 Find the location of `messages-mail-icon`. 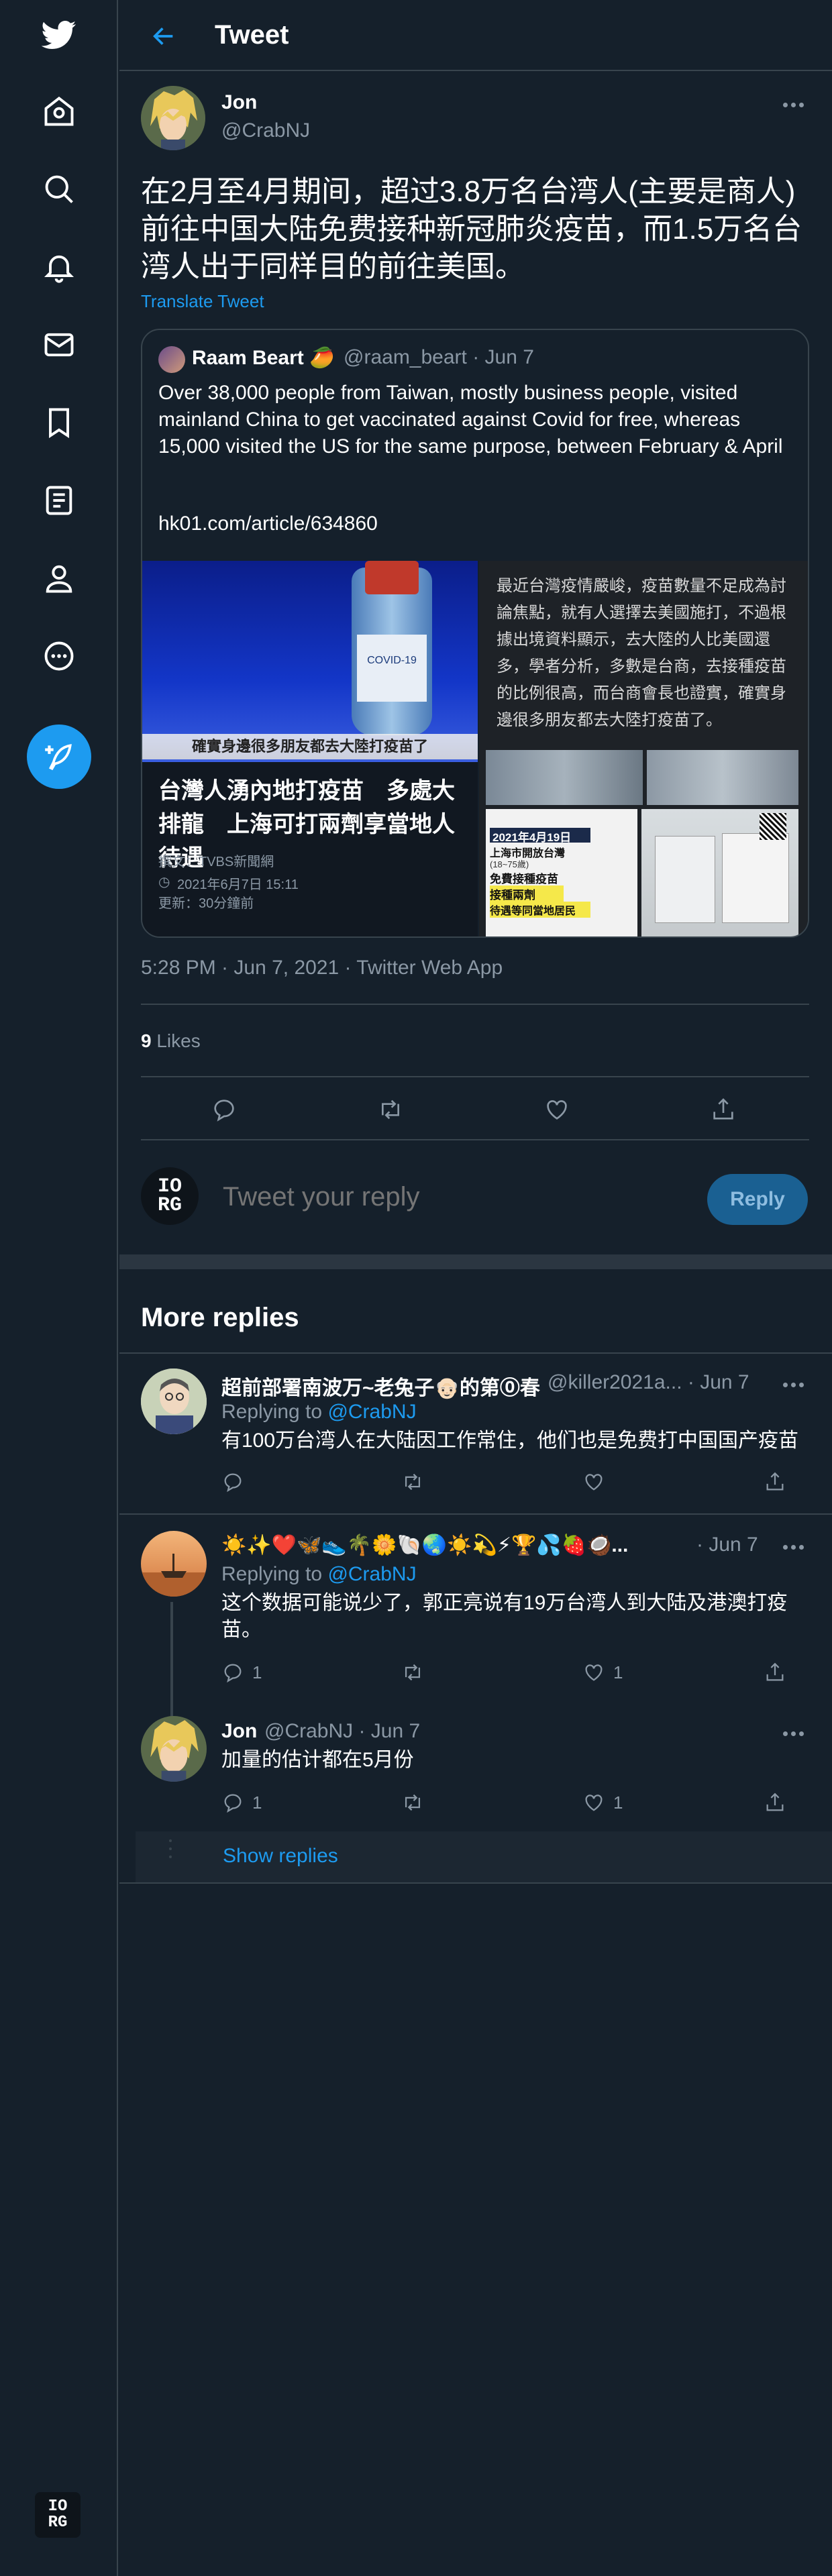

messages-mail-icon is located at coordinates (59, 345).